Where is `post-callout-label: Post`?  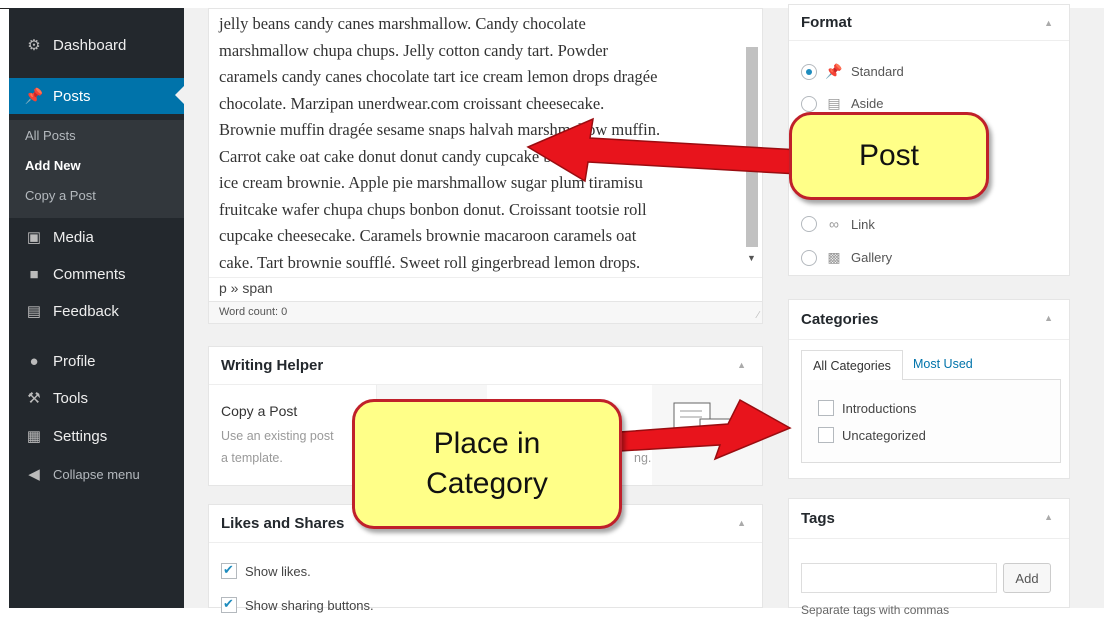 post-callout-label: Post is located at coordinates (889, 155).